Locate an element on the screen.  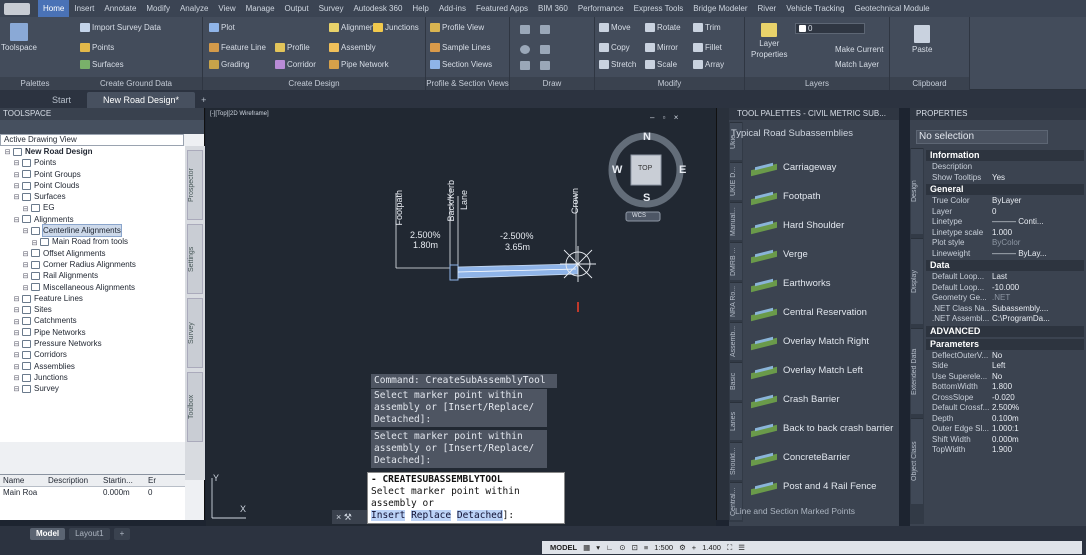
property-row: Layer 0 is located at coordinates (1006, 212).